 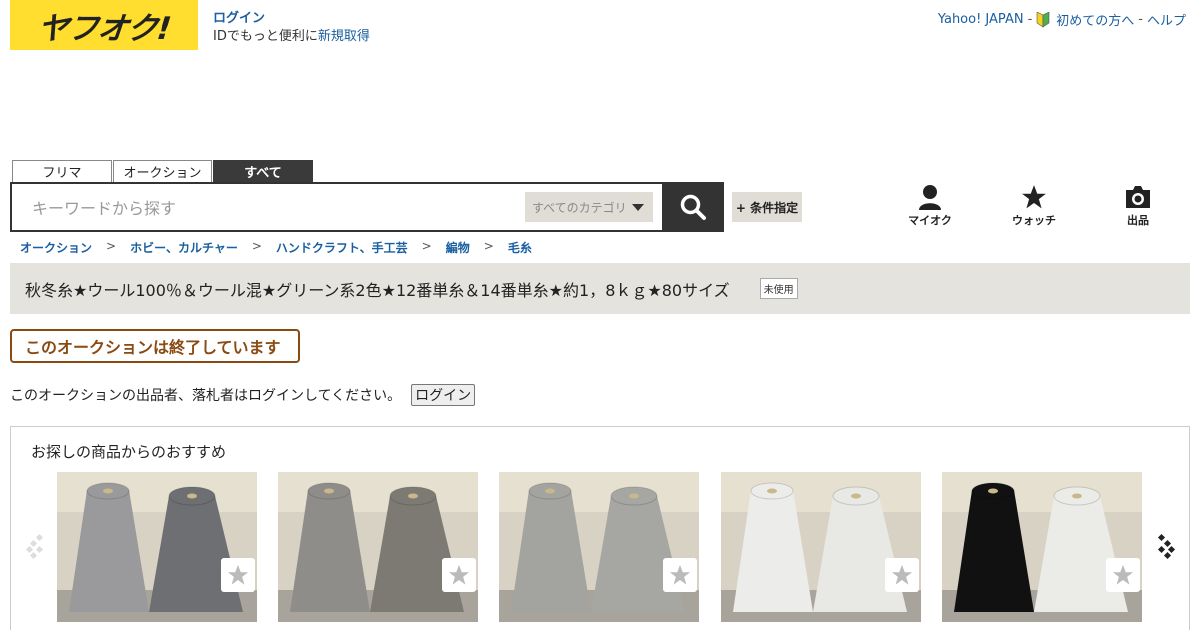 I want to click on search-button, so click(x=693, y=207).